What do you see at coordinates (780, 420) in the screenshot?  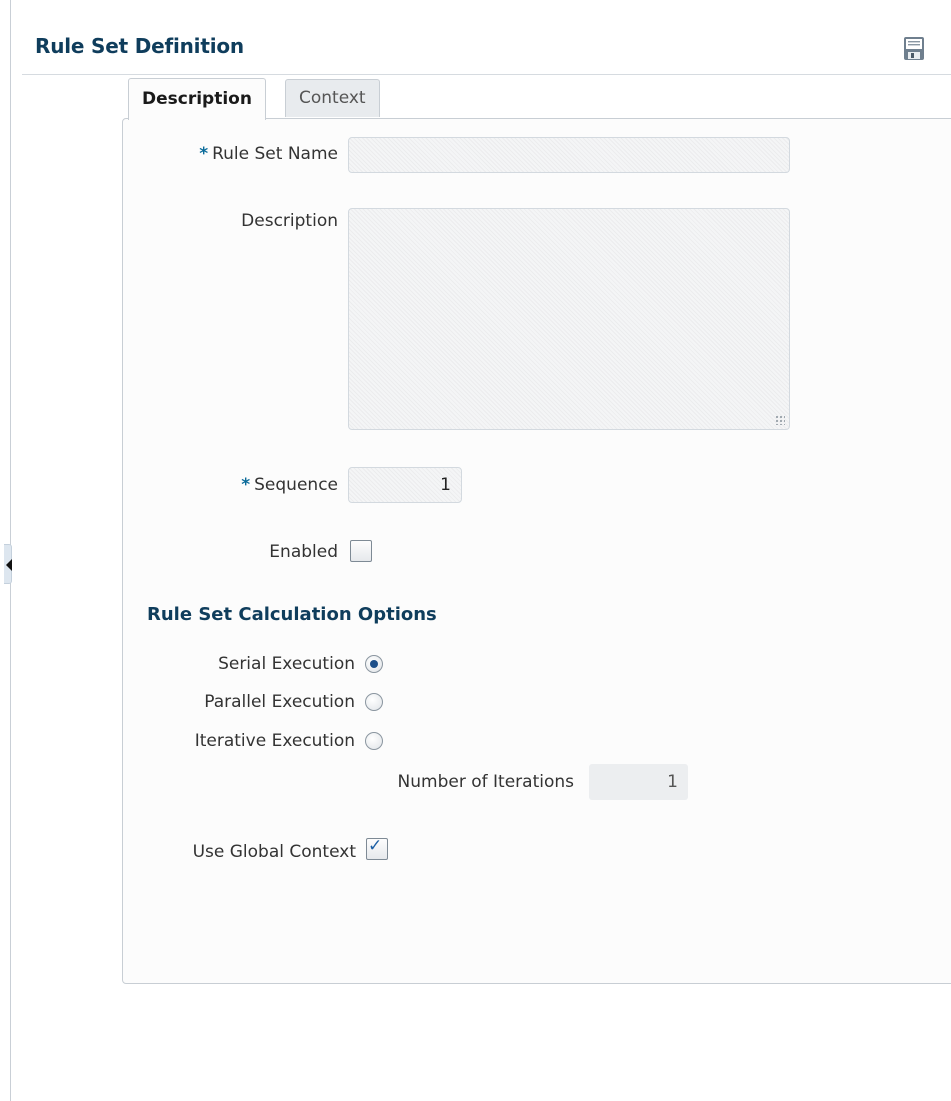 I see `resize-grip-icon` at bounding box center [780, 420].